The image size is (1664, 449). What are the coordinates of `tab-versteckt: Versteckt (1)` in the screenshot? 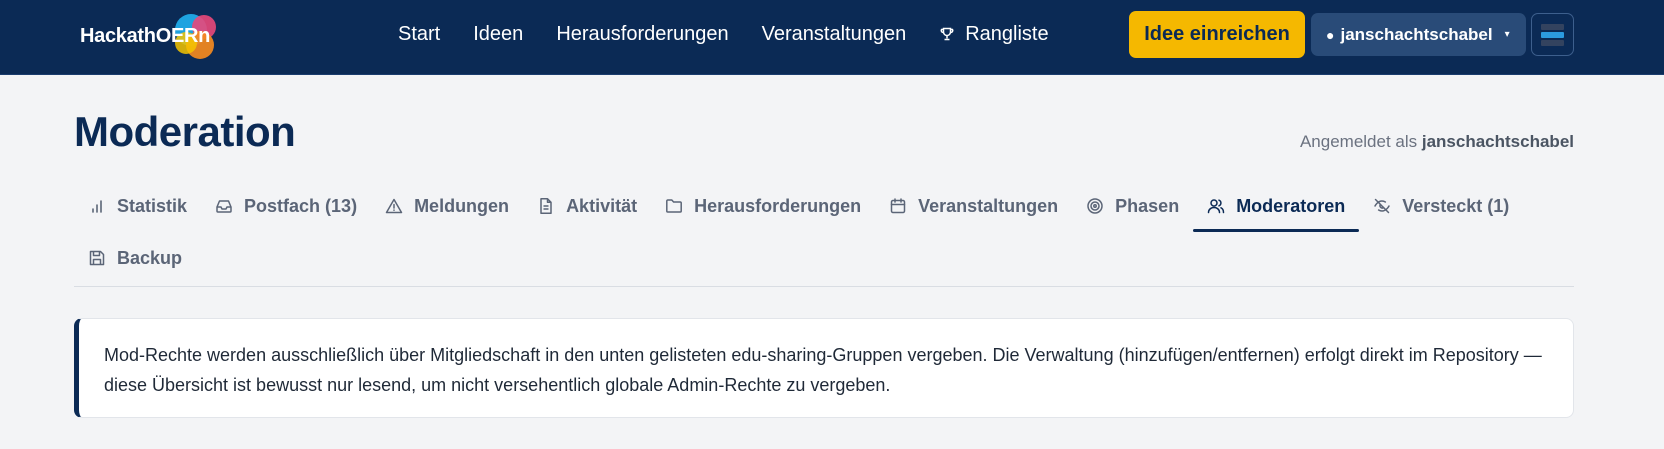 It's located at (1441, 206).